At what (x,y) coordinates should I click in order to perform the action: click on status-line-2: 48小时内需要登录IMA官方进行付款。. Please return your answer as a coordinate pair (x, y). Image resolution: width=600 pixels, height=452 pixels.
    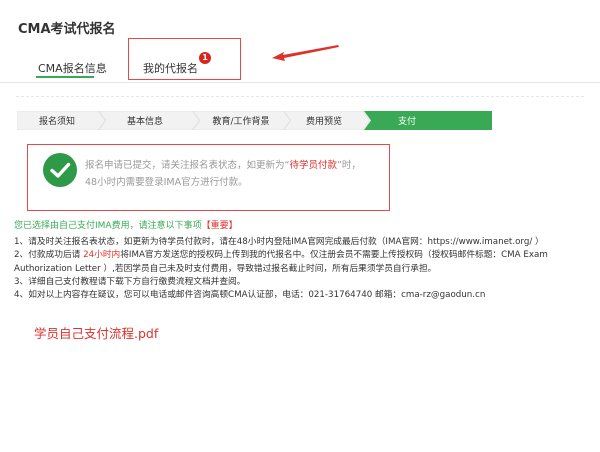
    Looking at the image, I should click on (166, 182).